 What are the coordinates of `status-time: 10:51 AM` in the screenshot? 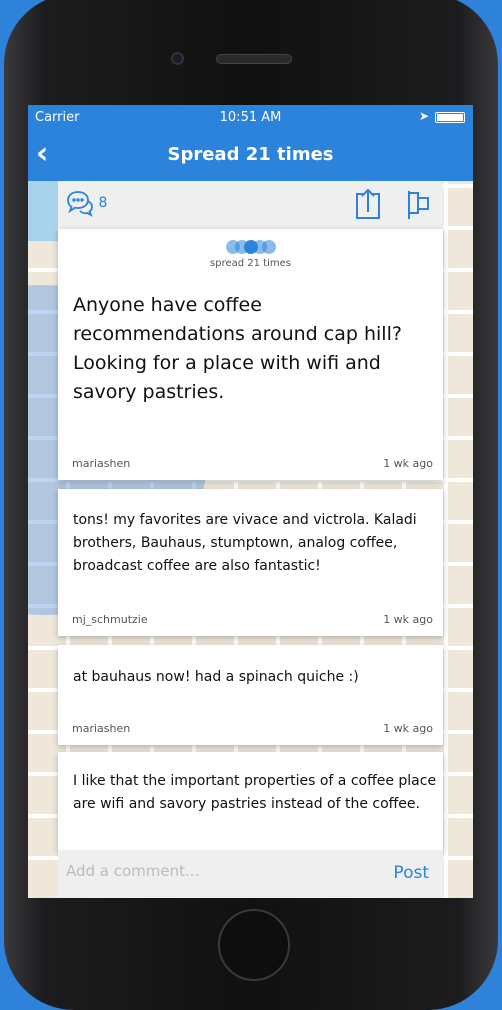 It's located at (250, 117).